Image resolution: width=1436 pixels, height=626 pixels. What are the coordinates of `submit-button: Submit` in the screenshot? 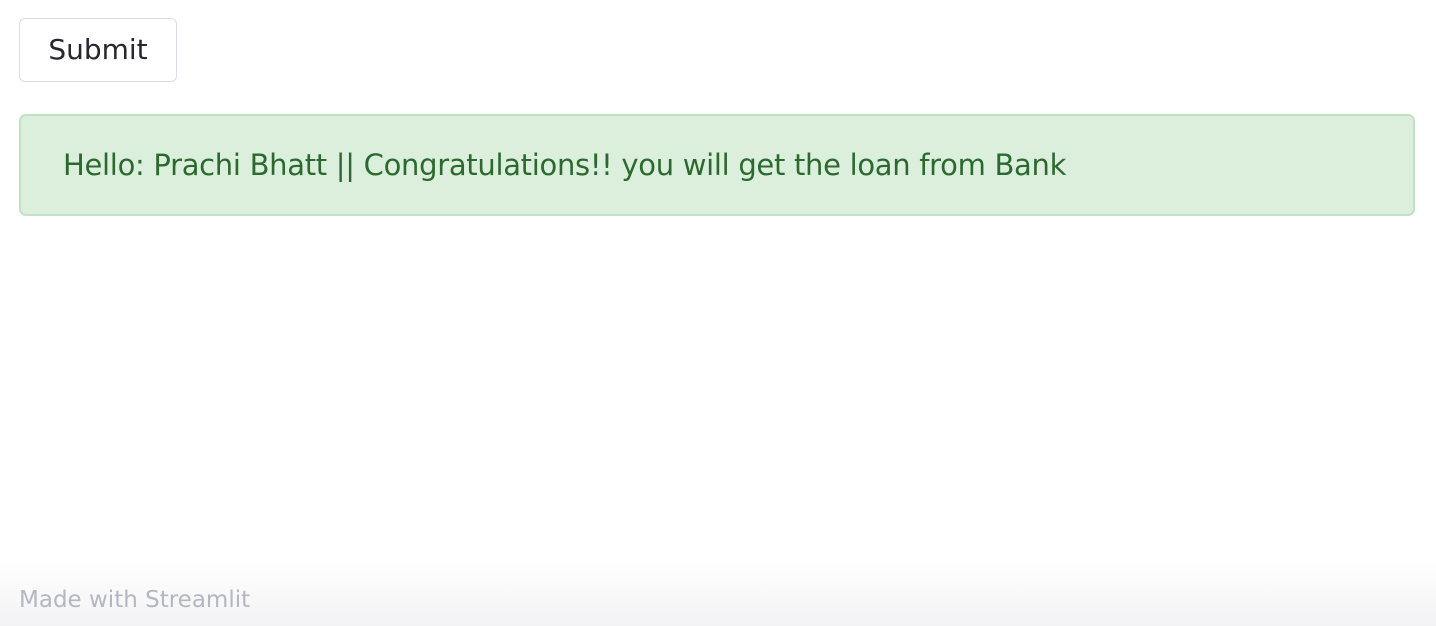 It's located at (98, 50).